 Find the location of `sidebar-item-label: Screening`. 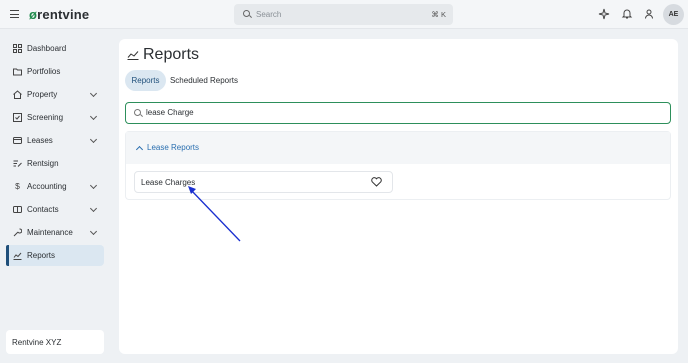

sidebar-item-label: Screening is located at coordinates (45, 117).